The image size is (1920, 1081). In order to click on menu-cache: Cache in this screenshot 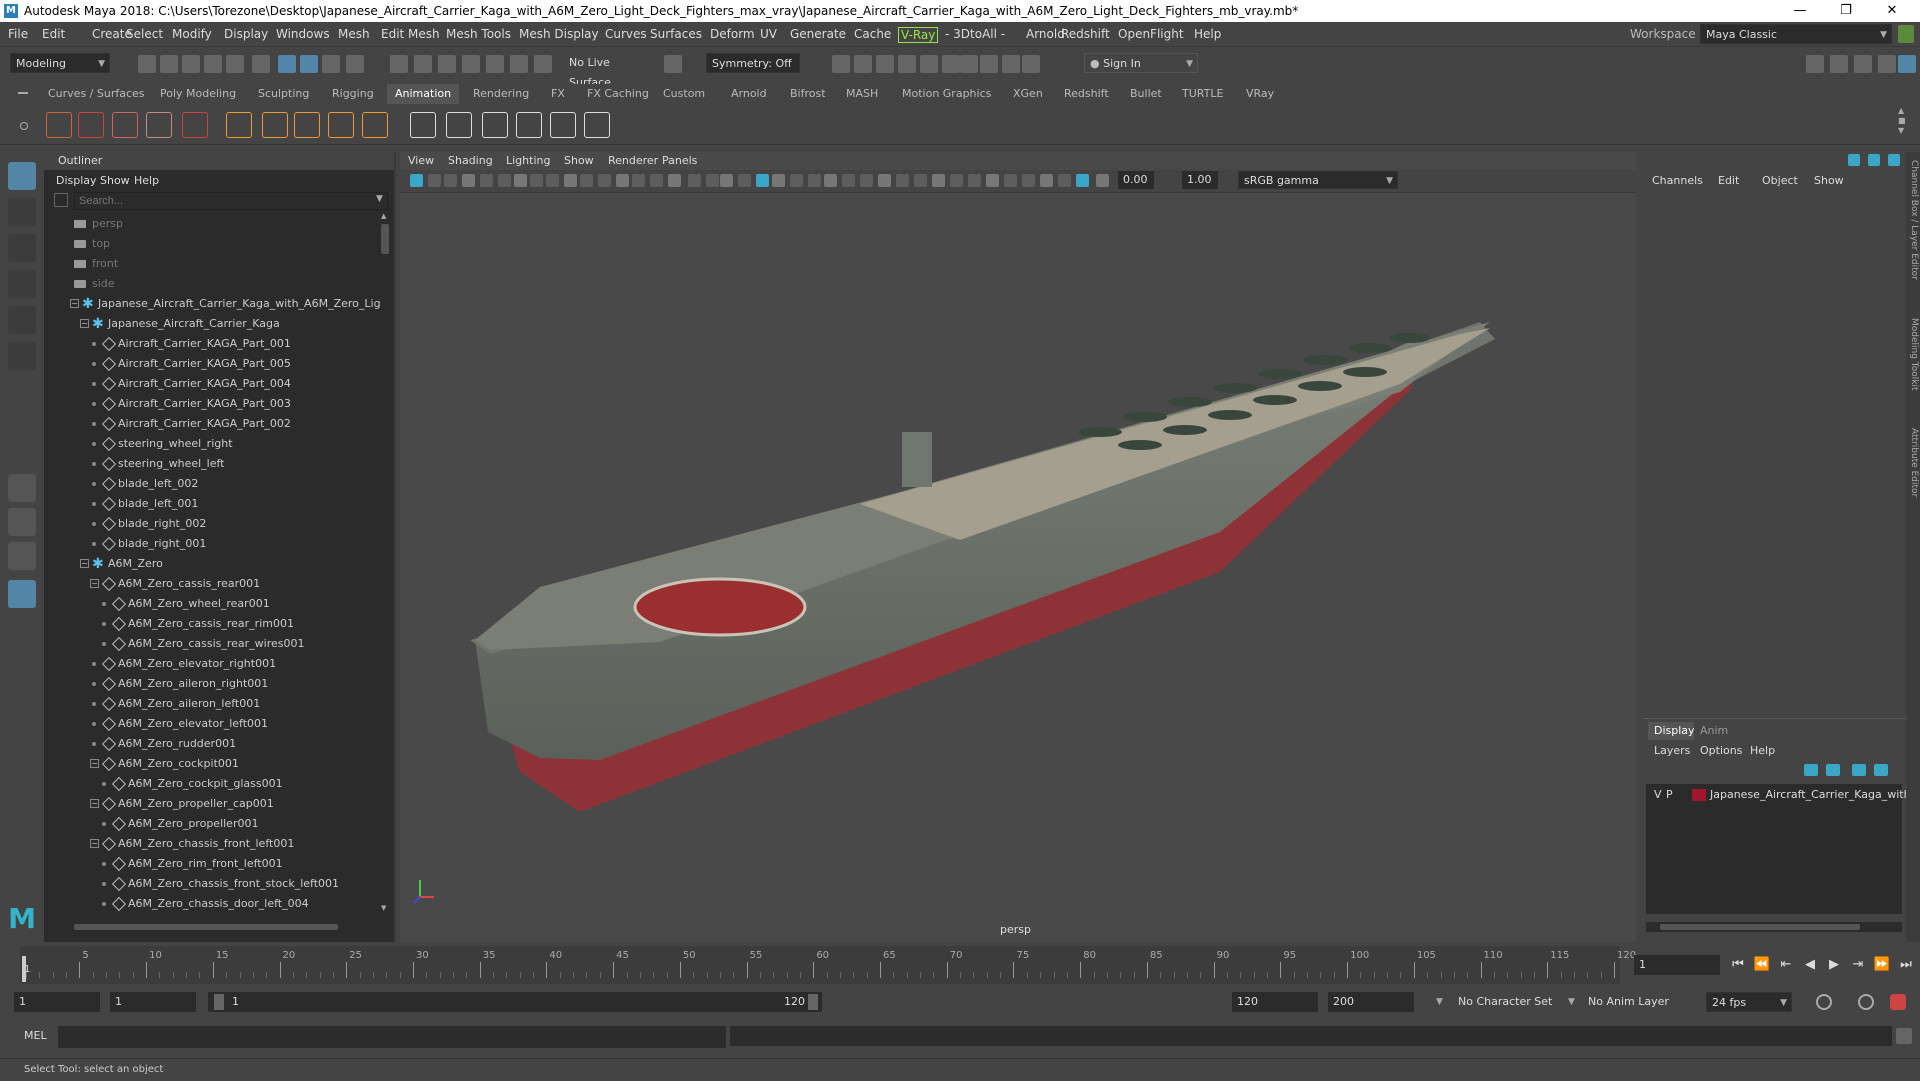, I will do `click(872, 34)`.